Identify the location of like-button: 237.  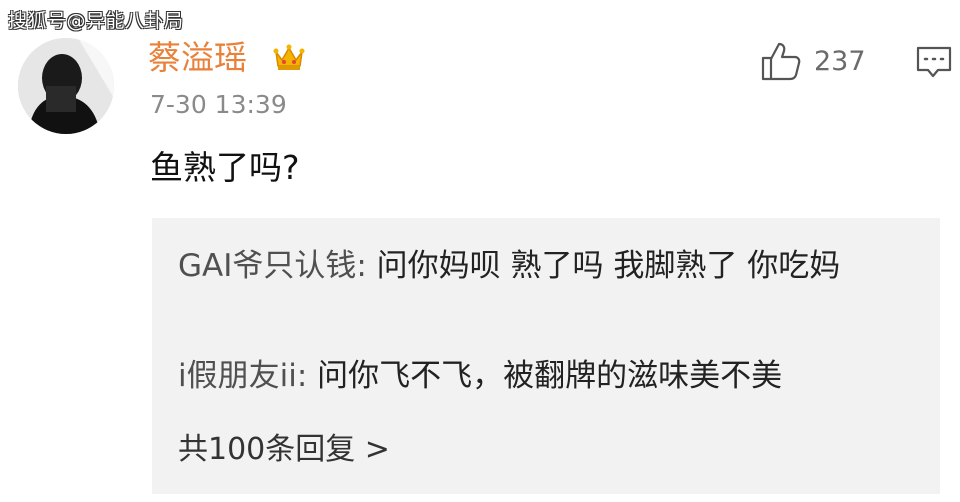
(813, 61).